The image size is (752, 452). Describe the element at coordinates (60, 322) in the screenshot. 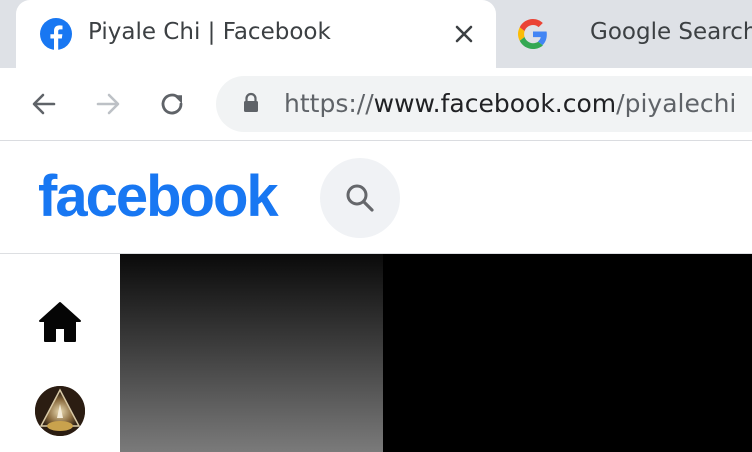

I see `home-icon` at that location.